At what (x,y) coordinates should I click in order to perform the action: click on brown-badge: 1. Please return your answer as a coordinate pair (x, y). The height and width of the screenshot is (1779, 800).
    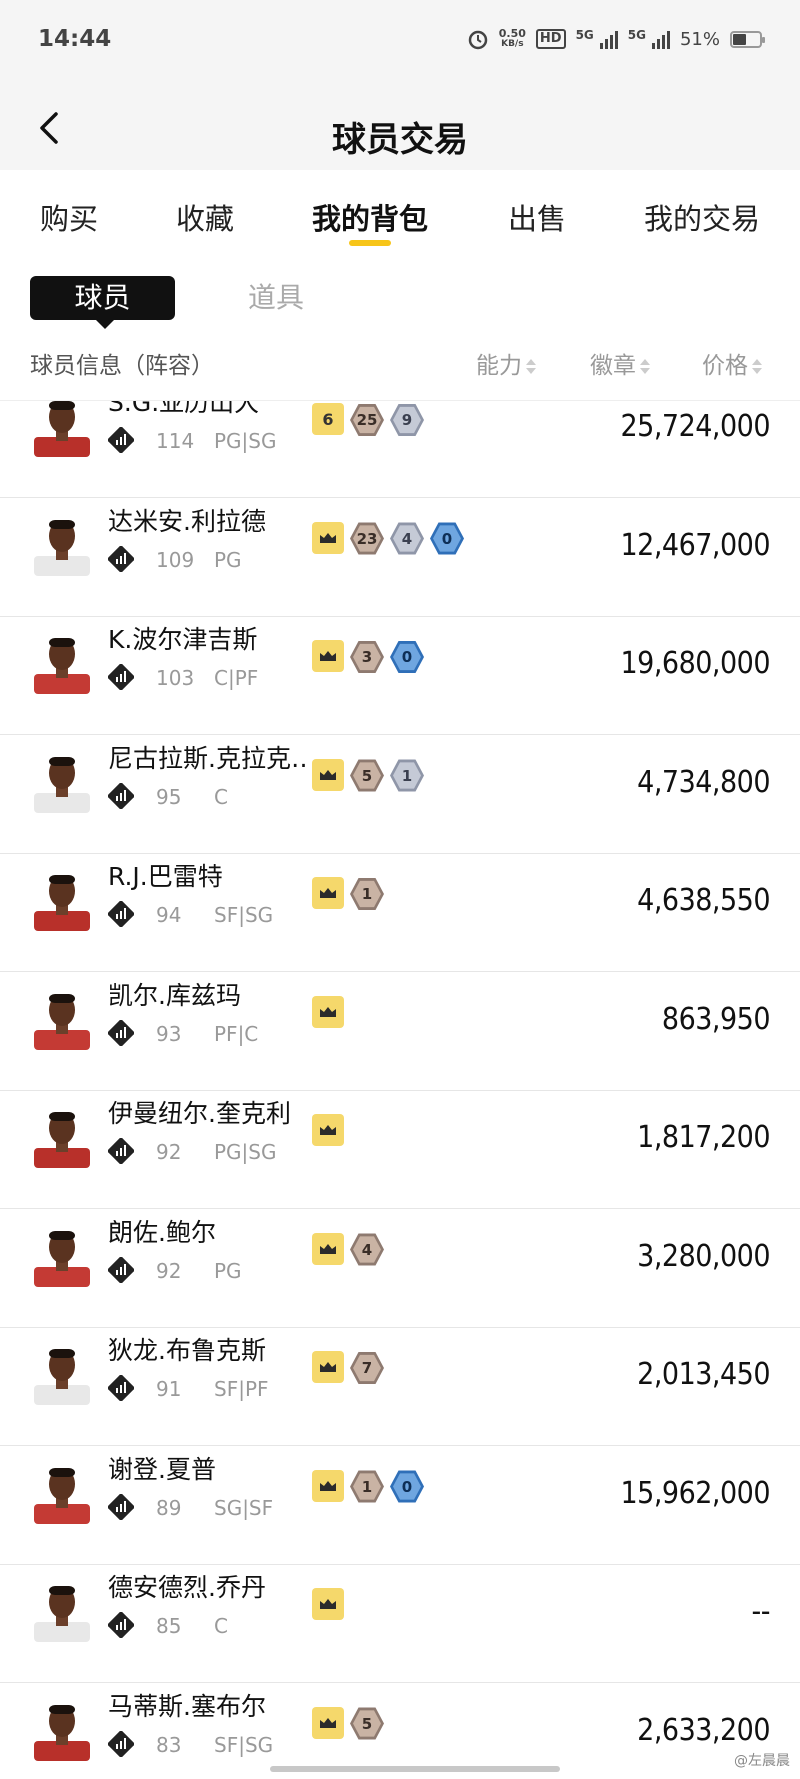
    Looking at the image, I should click on (367, 1487).